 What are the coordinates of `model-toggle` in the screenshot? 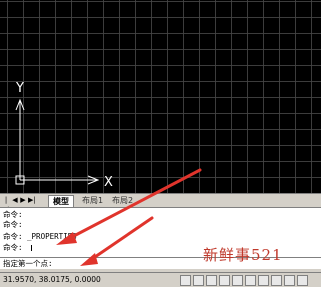 It's located at (302, 280).